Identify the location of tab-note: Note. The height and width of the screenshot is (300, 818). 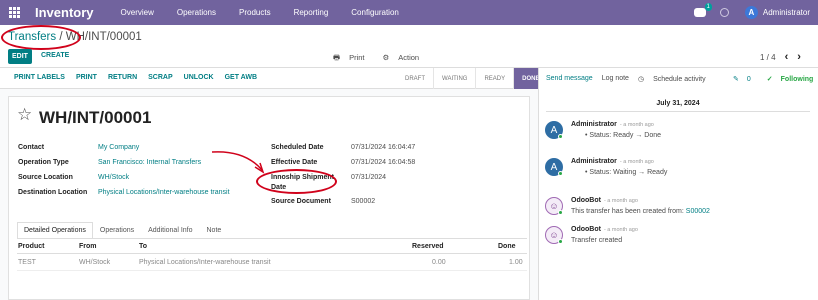
(214, 230).